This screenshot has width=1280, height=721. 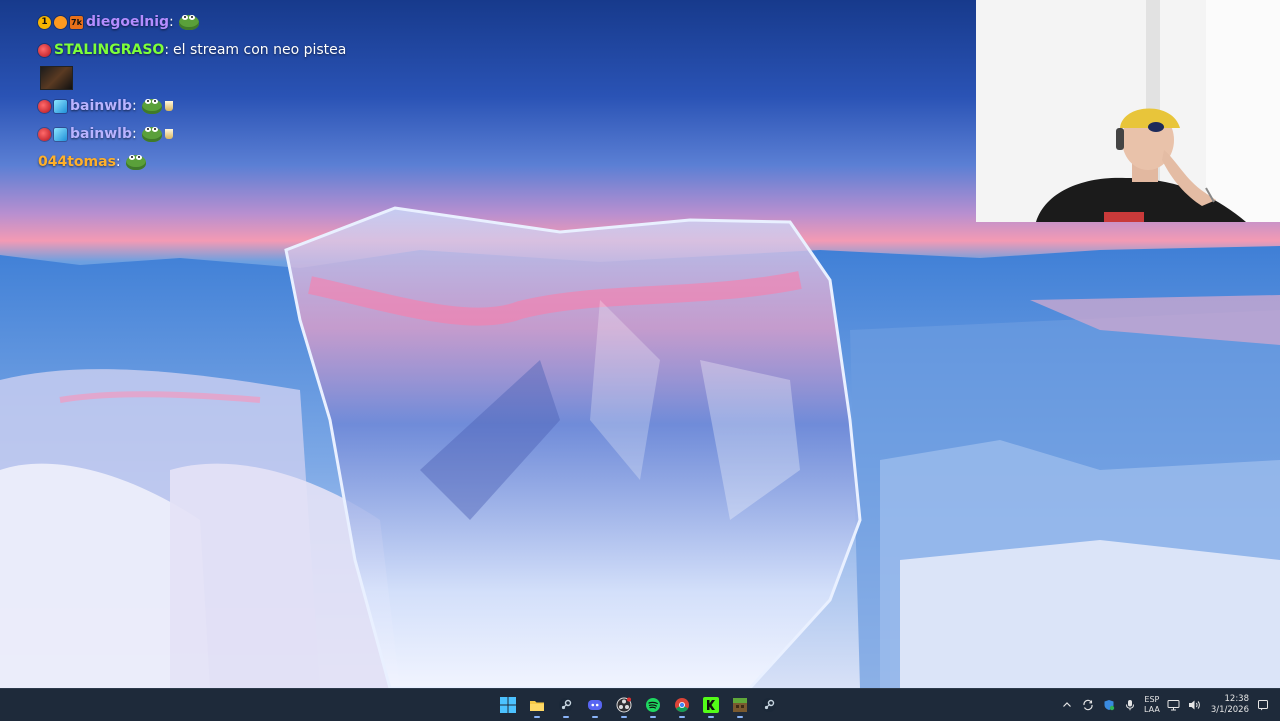 I want to click on keyboard-layout: LAA, so click(x=1152, y=709).